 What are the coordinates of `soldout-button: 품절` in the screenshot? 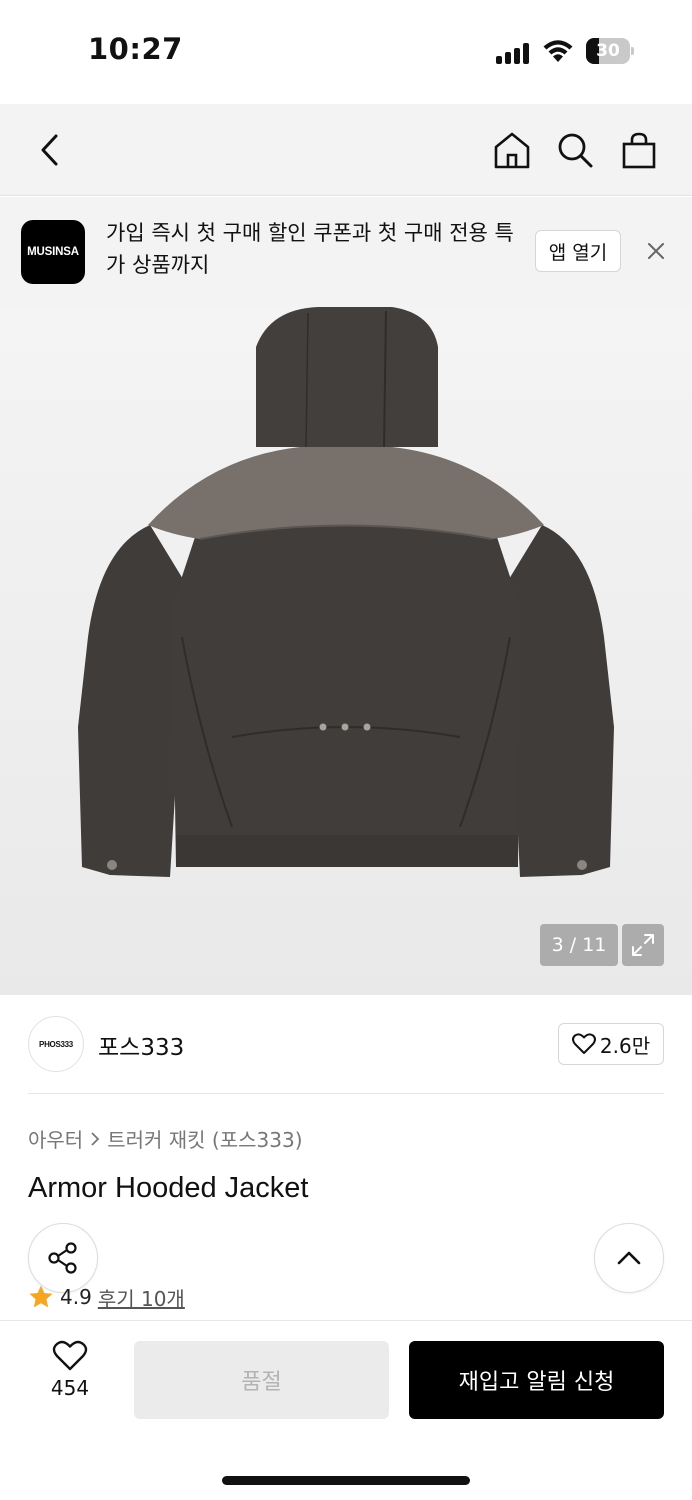 It's located at (261, 1380).